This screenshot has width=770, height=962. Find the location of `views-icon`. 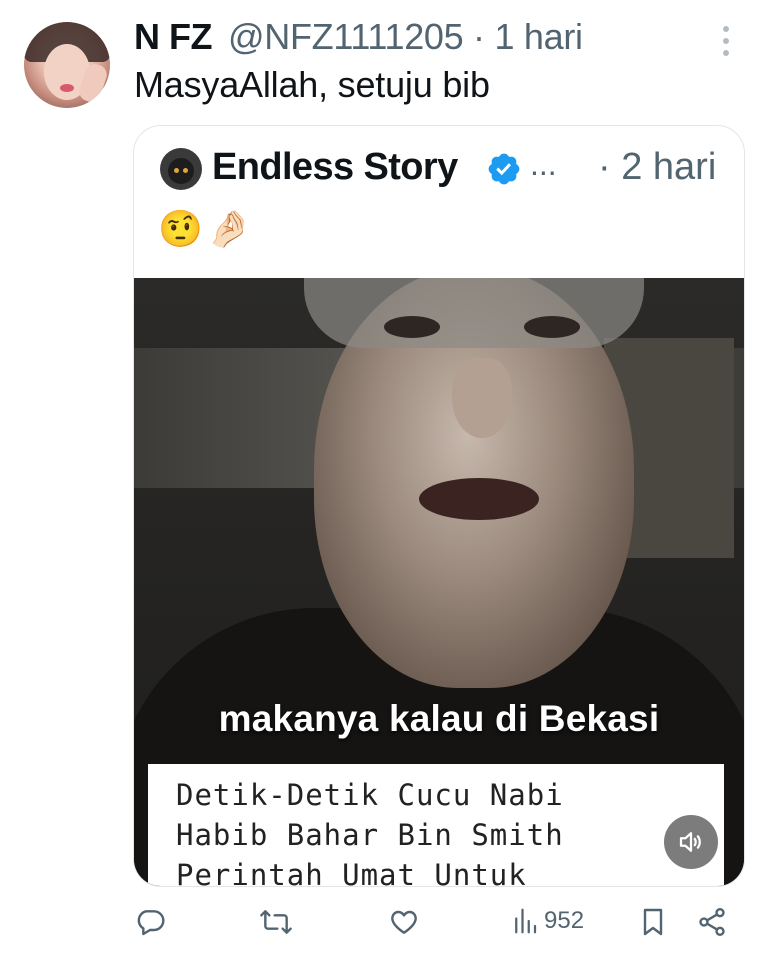

views-icon is located at coordinates (526, 921).